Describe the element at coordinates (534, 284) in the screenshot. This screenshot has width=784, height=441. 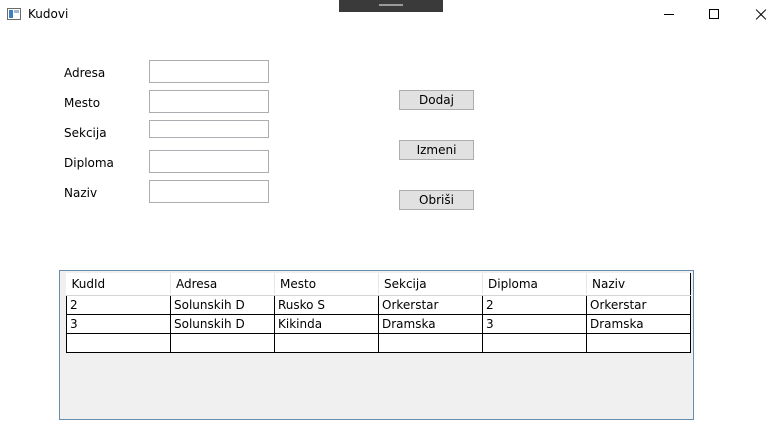
I see `column-header-diploma: Diploma` at that location.